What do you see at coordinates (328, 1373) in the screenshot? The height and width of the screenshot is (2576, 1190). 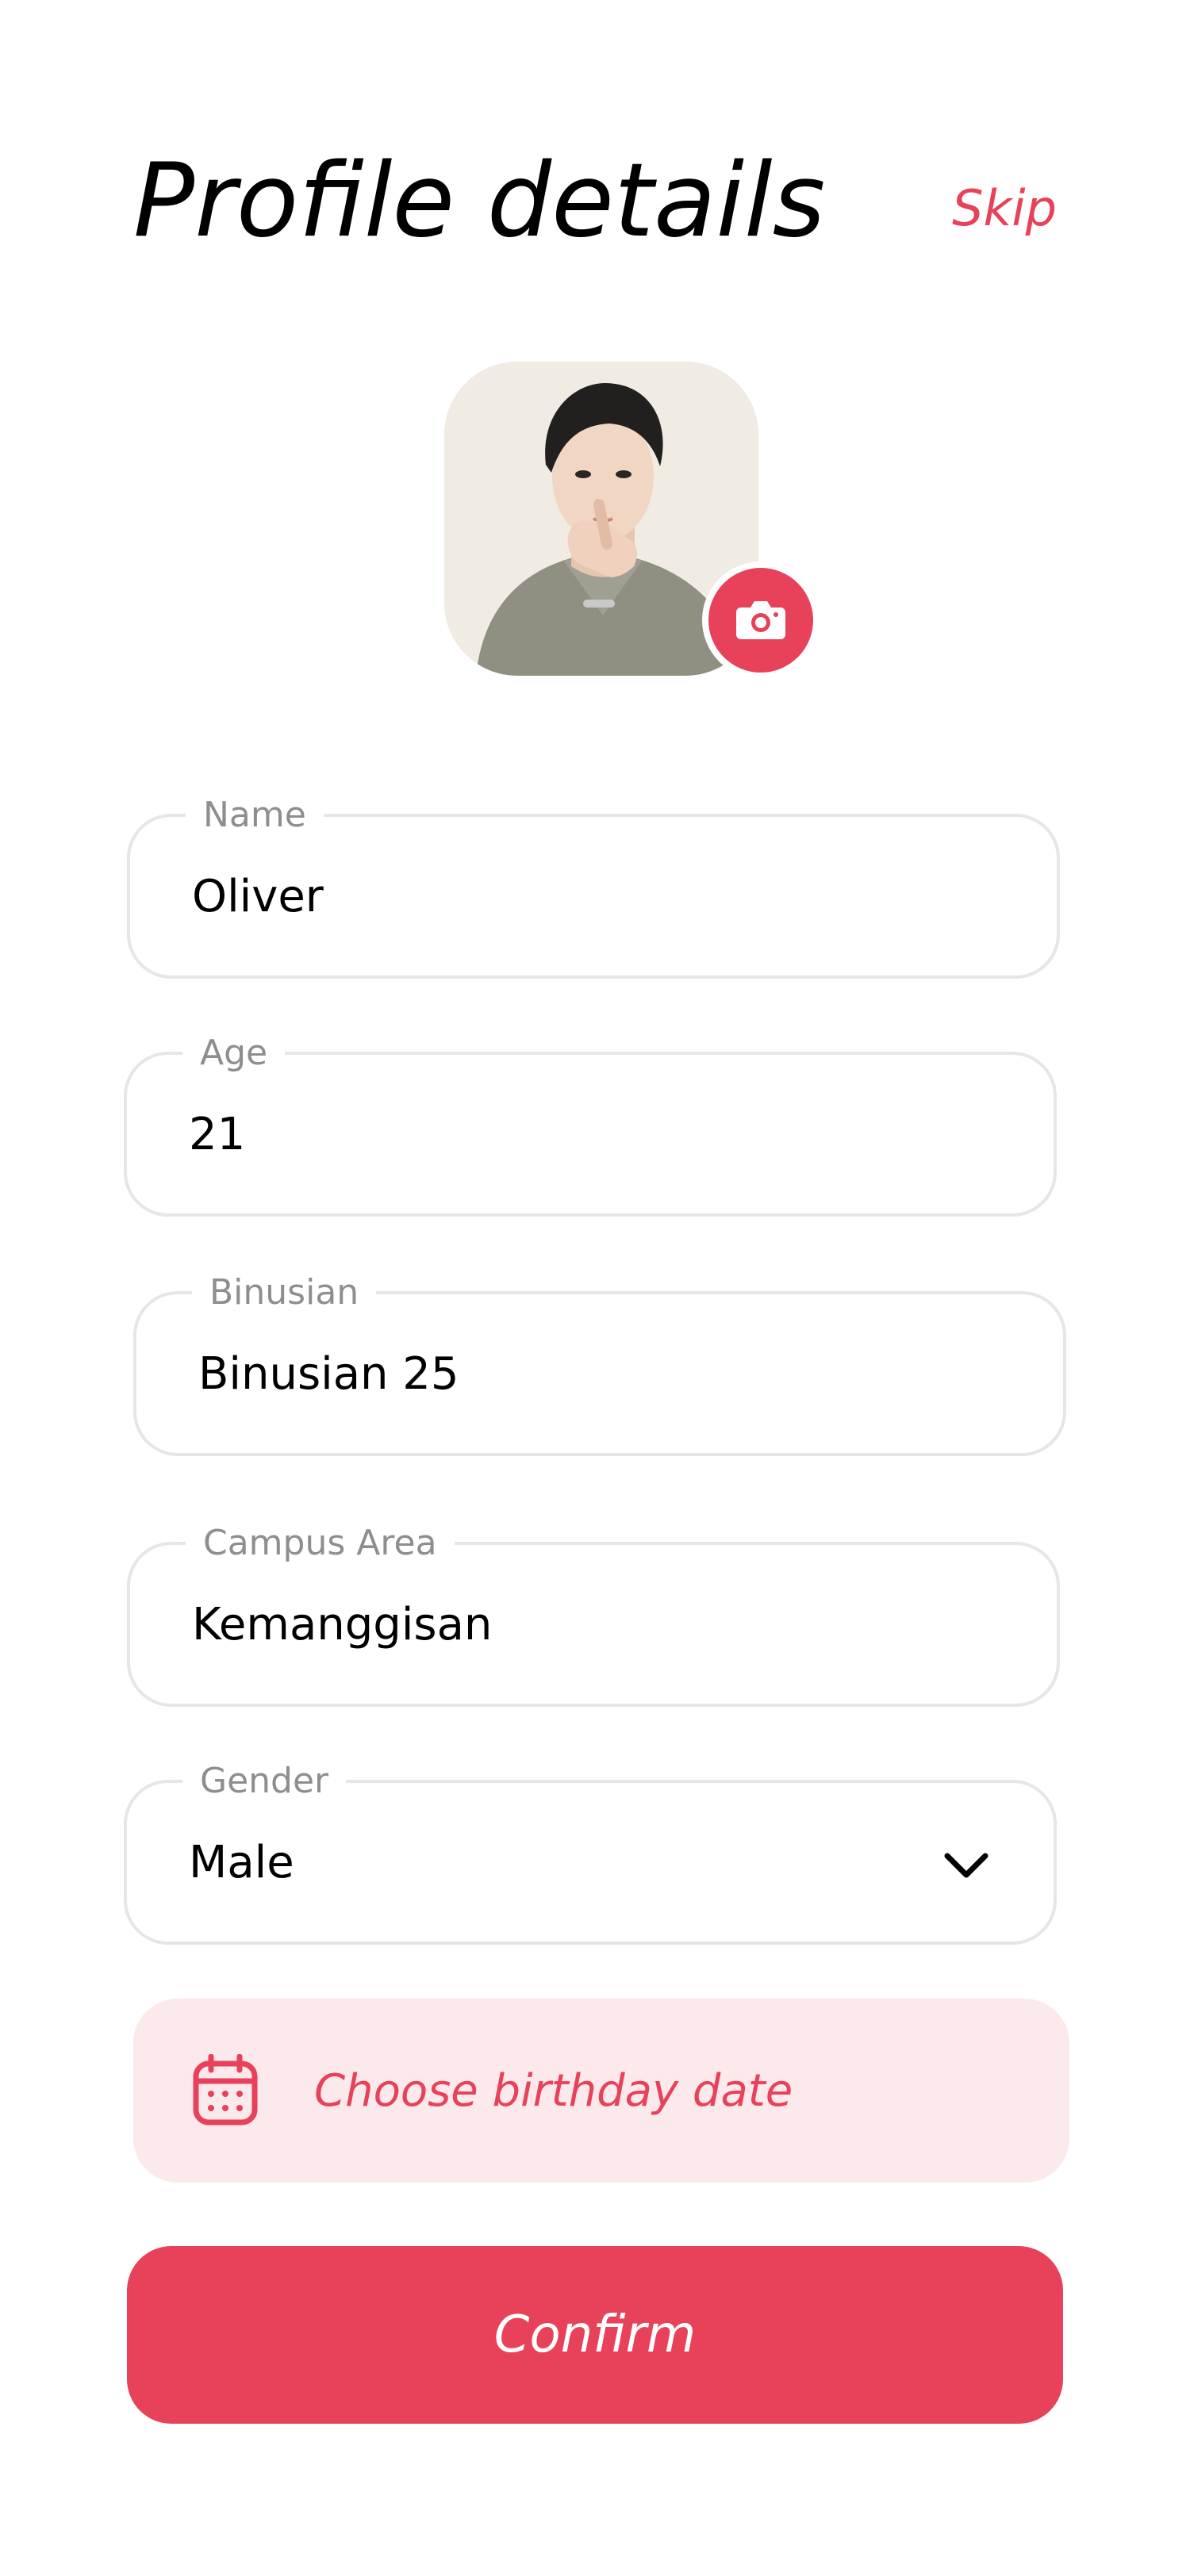 I see `binusian-field-value: Binusian 25` at bounding box center [328, 1373].